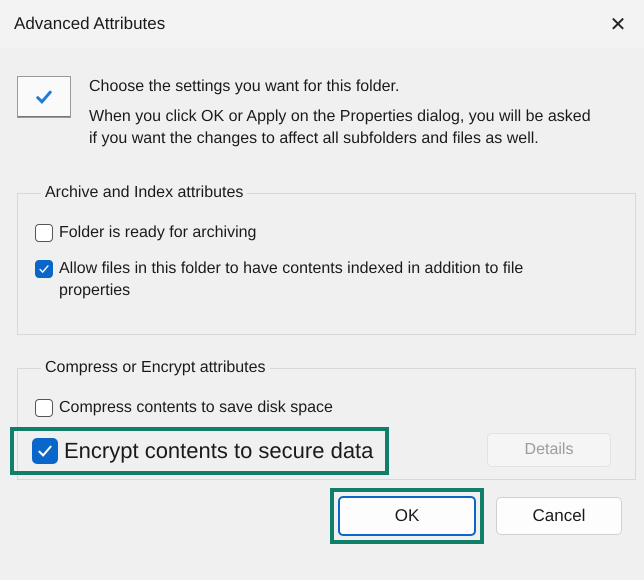 Image resolution: width=644 pixels, height=580 pixels. What do you see at coordinates (618, 24) in the screenshot?
I see `close-button: ✕` at bounding box center [618, 24].